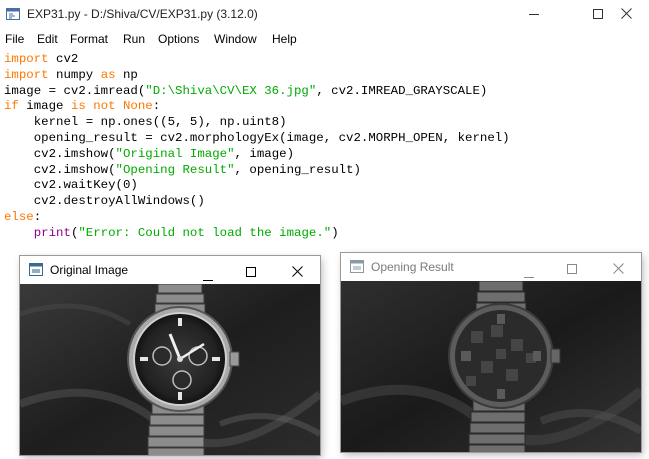 The image size is (649, 459). I want to click on menu-file: File, so click(14, 39).